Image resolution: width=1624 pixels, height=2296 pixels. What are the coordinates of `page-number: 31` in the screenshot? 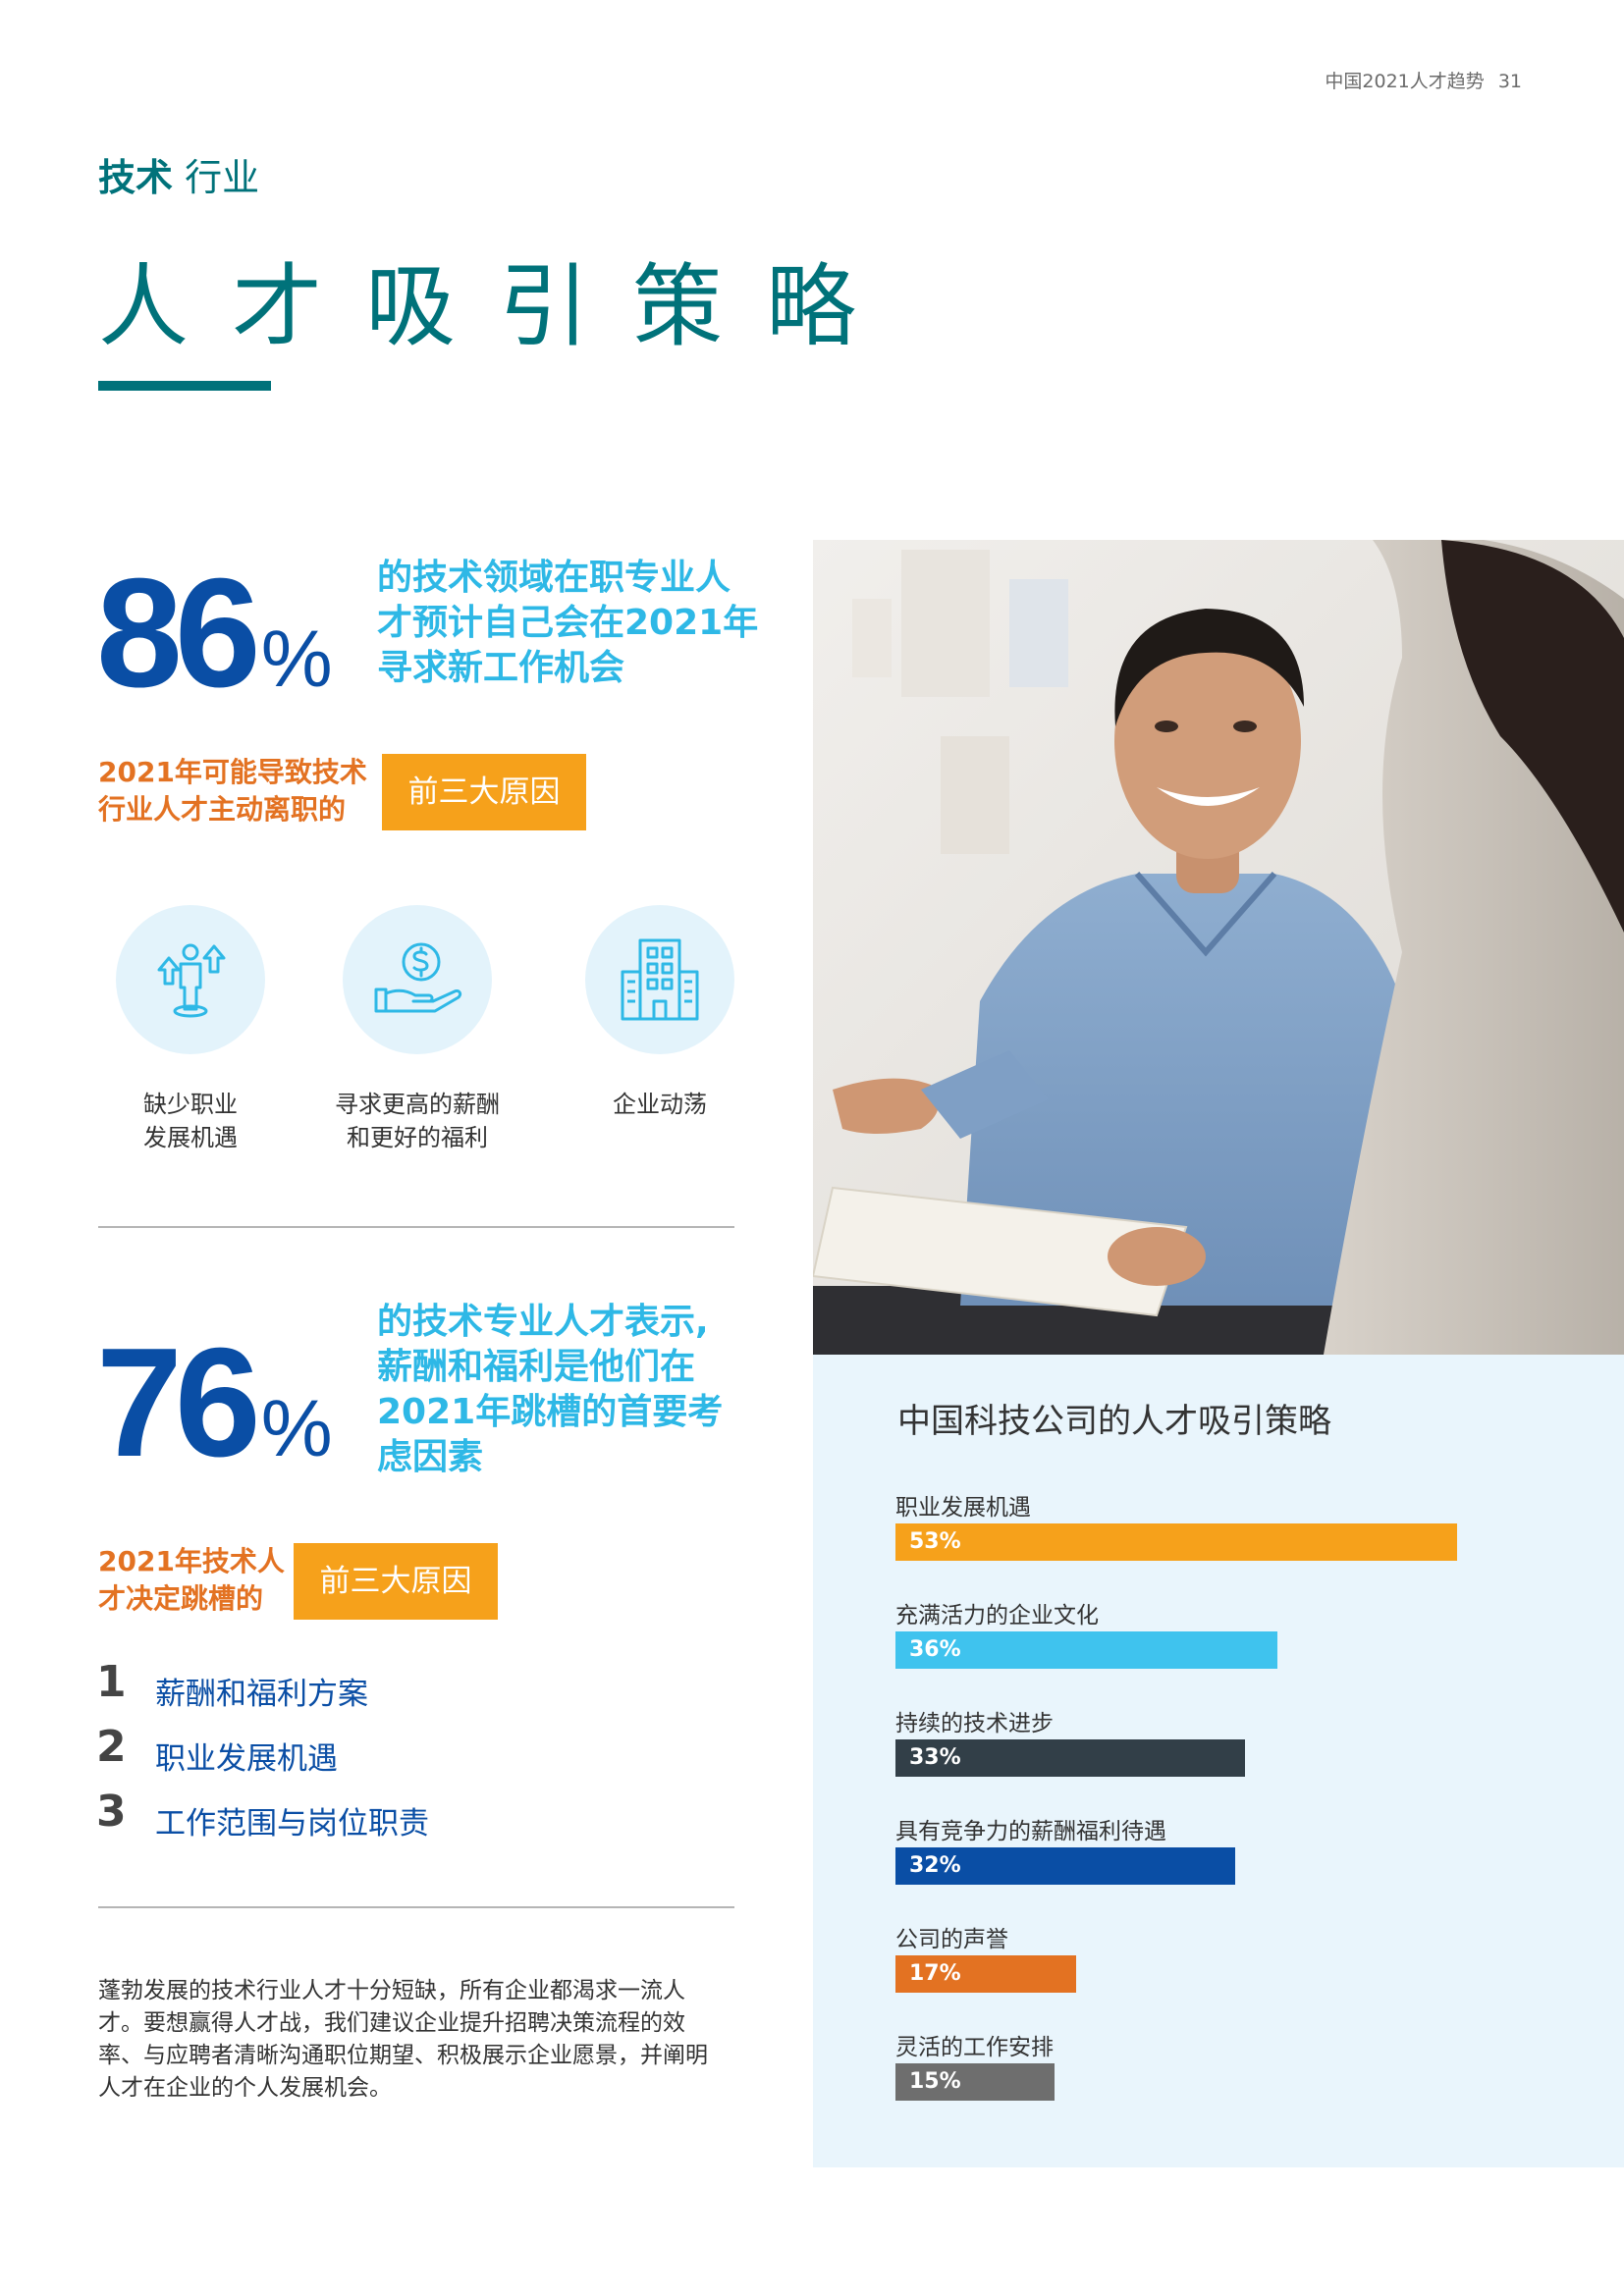 It's located at (1509, 81).